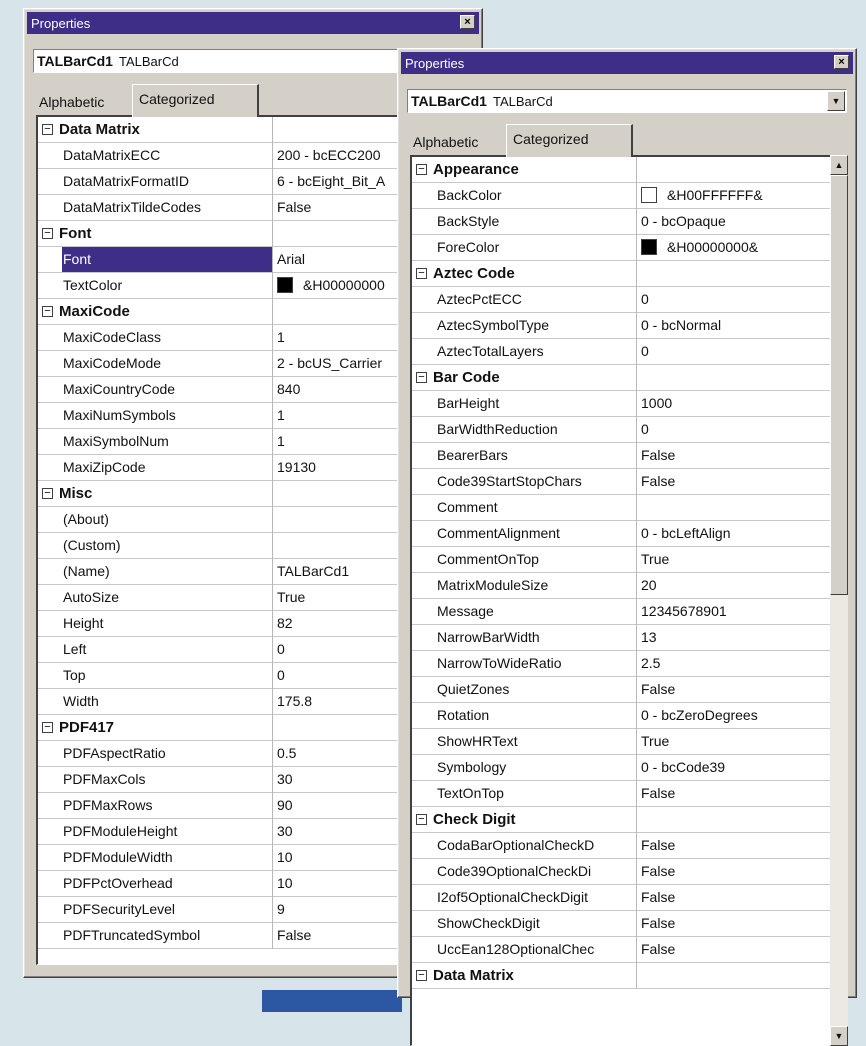  What do you see at coordinates (626, 170) in the screenshot?
I see `category-row-appearance: − Appearance` at bounding box center [626, 170].